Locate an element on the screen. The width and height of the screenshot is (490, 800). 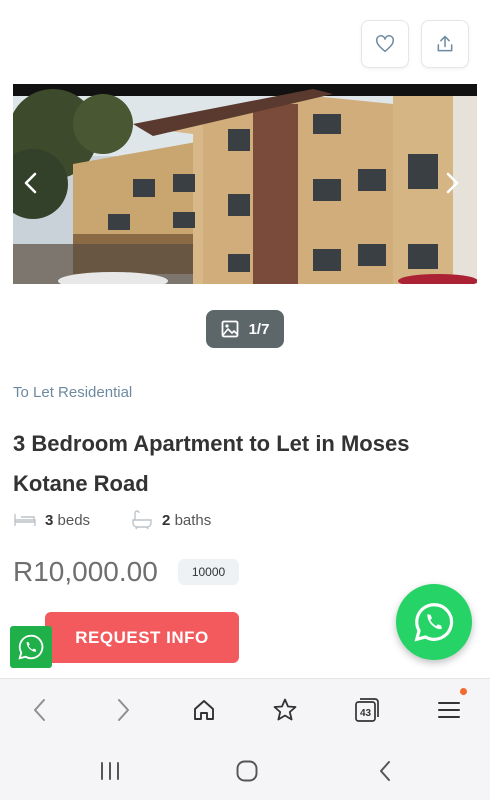
back-system-button is located at coordinates (385, 771).